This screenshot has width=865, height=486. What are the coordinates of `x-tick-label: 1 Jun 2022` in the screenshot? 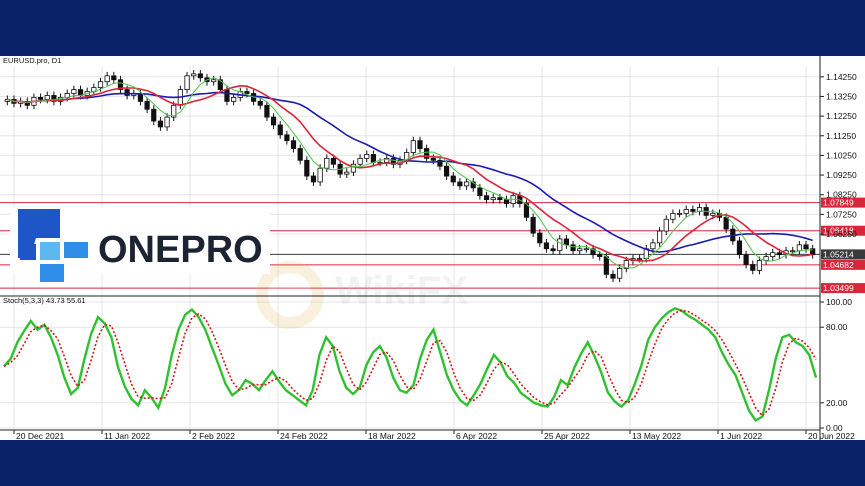 It's located at (741, 435).